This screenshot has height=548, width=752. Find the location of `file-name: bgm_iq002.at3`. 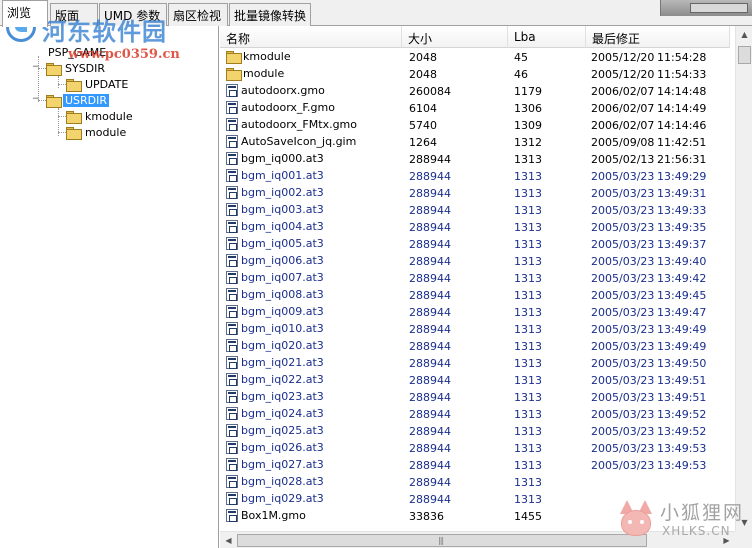

file-name: bgm_iq002.at3 is located at coordinates (282, 192).